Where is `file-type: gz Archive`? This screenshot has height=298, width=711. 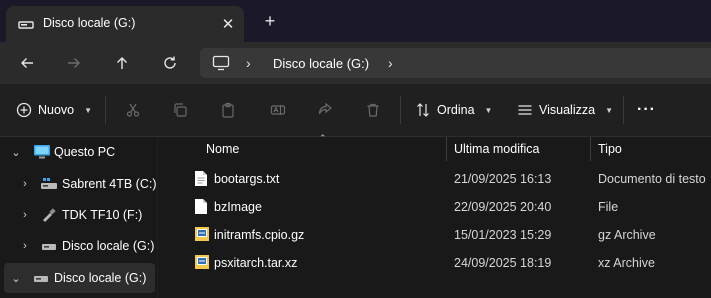 file-type: gz Archive is located at coordinates (627, 235).